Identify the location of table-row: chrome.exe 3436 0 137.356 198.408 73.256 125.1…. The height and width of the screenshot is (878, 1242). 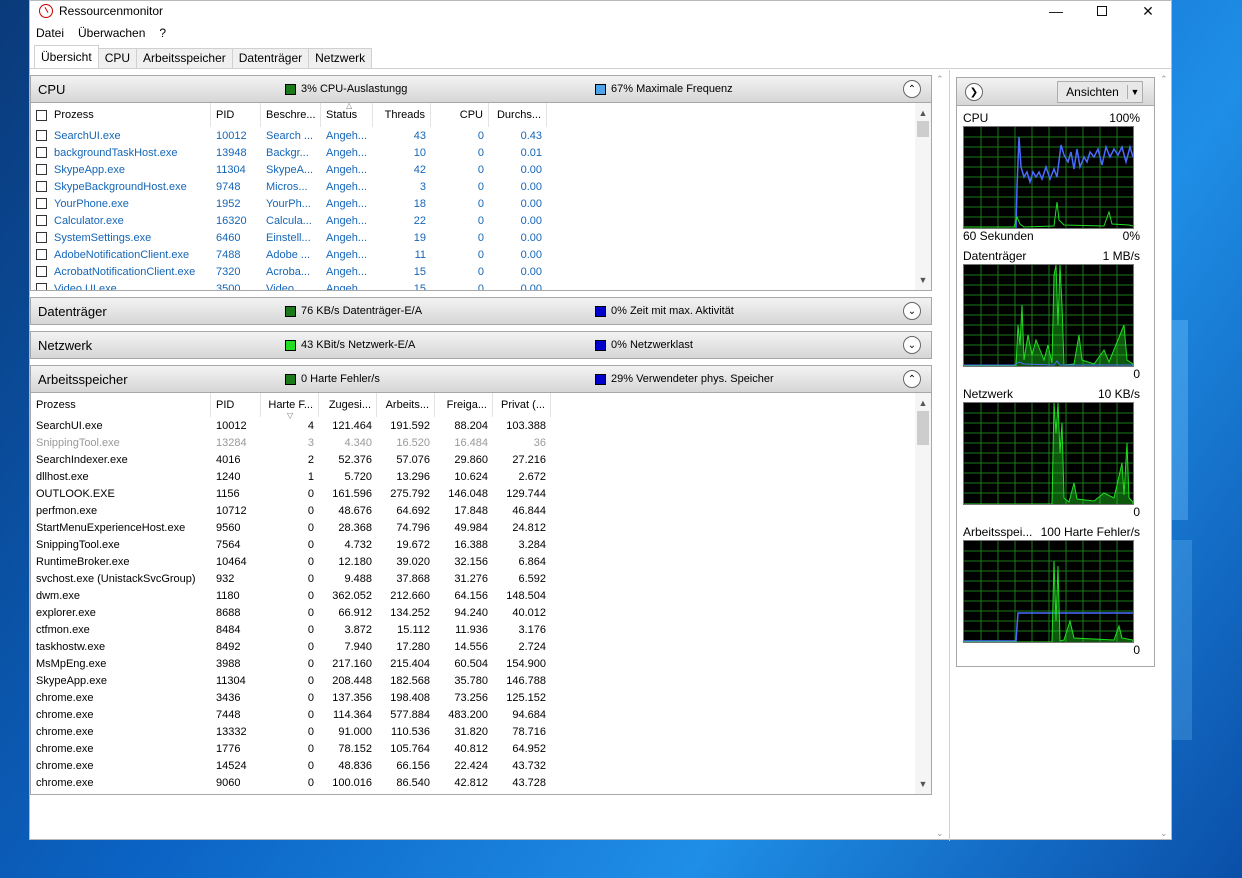
(481, 697).